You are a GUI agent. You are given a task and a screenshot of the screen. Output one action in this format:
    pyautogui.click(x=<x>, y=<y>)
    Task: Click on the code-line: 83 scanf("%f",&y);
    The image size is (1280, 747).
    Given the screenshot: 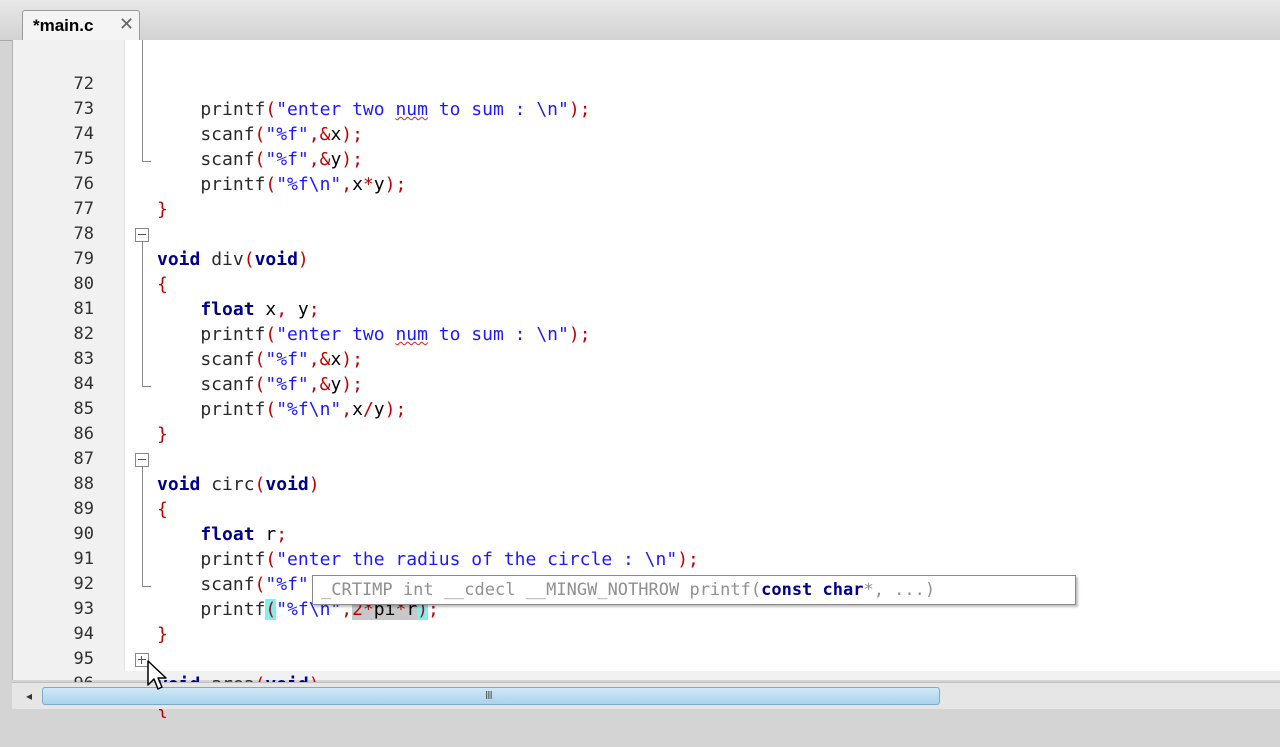 What is the action you would take?
    pyautogui.click(x=640, y=358)
    